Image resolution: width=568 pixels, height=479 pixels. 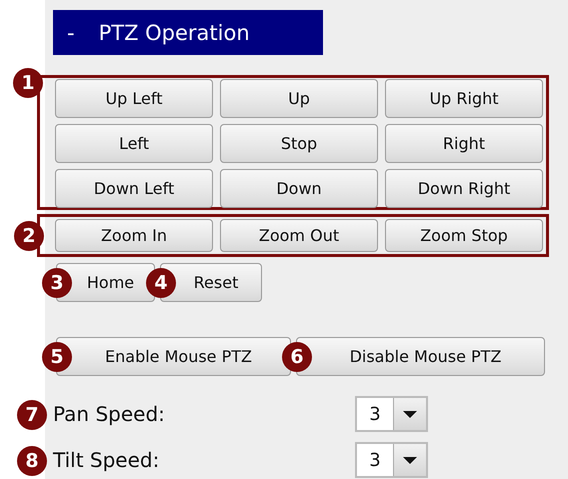 What do you see at coordinates (299, 143) in the screenshot?
I see `direction-button: Stop` at bounding box center [299, 143].